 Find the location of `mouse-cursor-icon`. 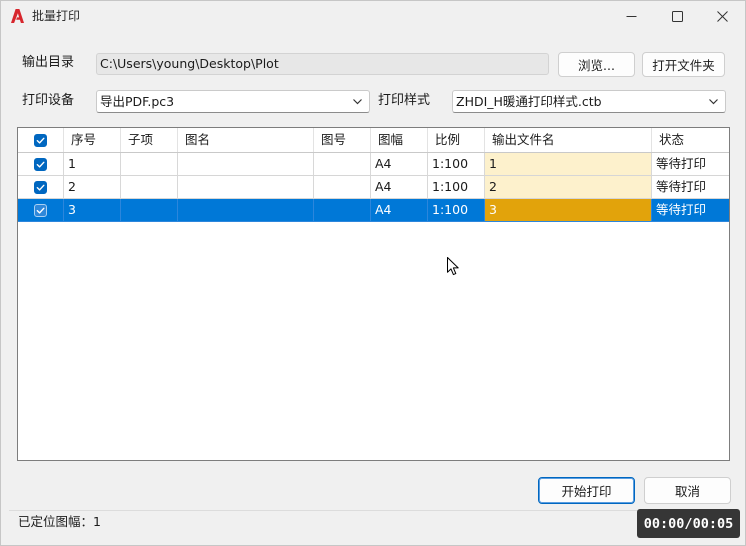

mouse-cursor-icon is located at coordinates (453, 266).